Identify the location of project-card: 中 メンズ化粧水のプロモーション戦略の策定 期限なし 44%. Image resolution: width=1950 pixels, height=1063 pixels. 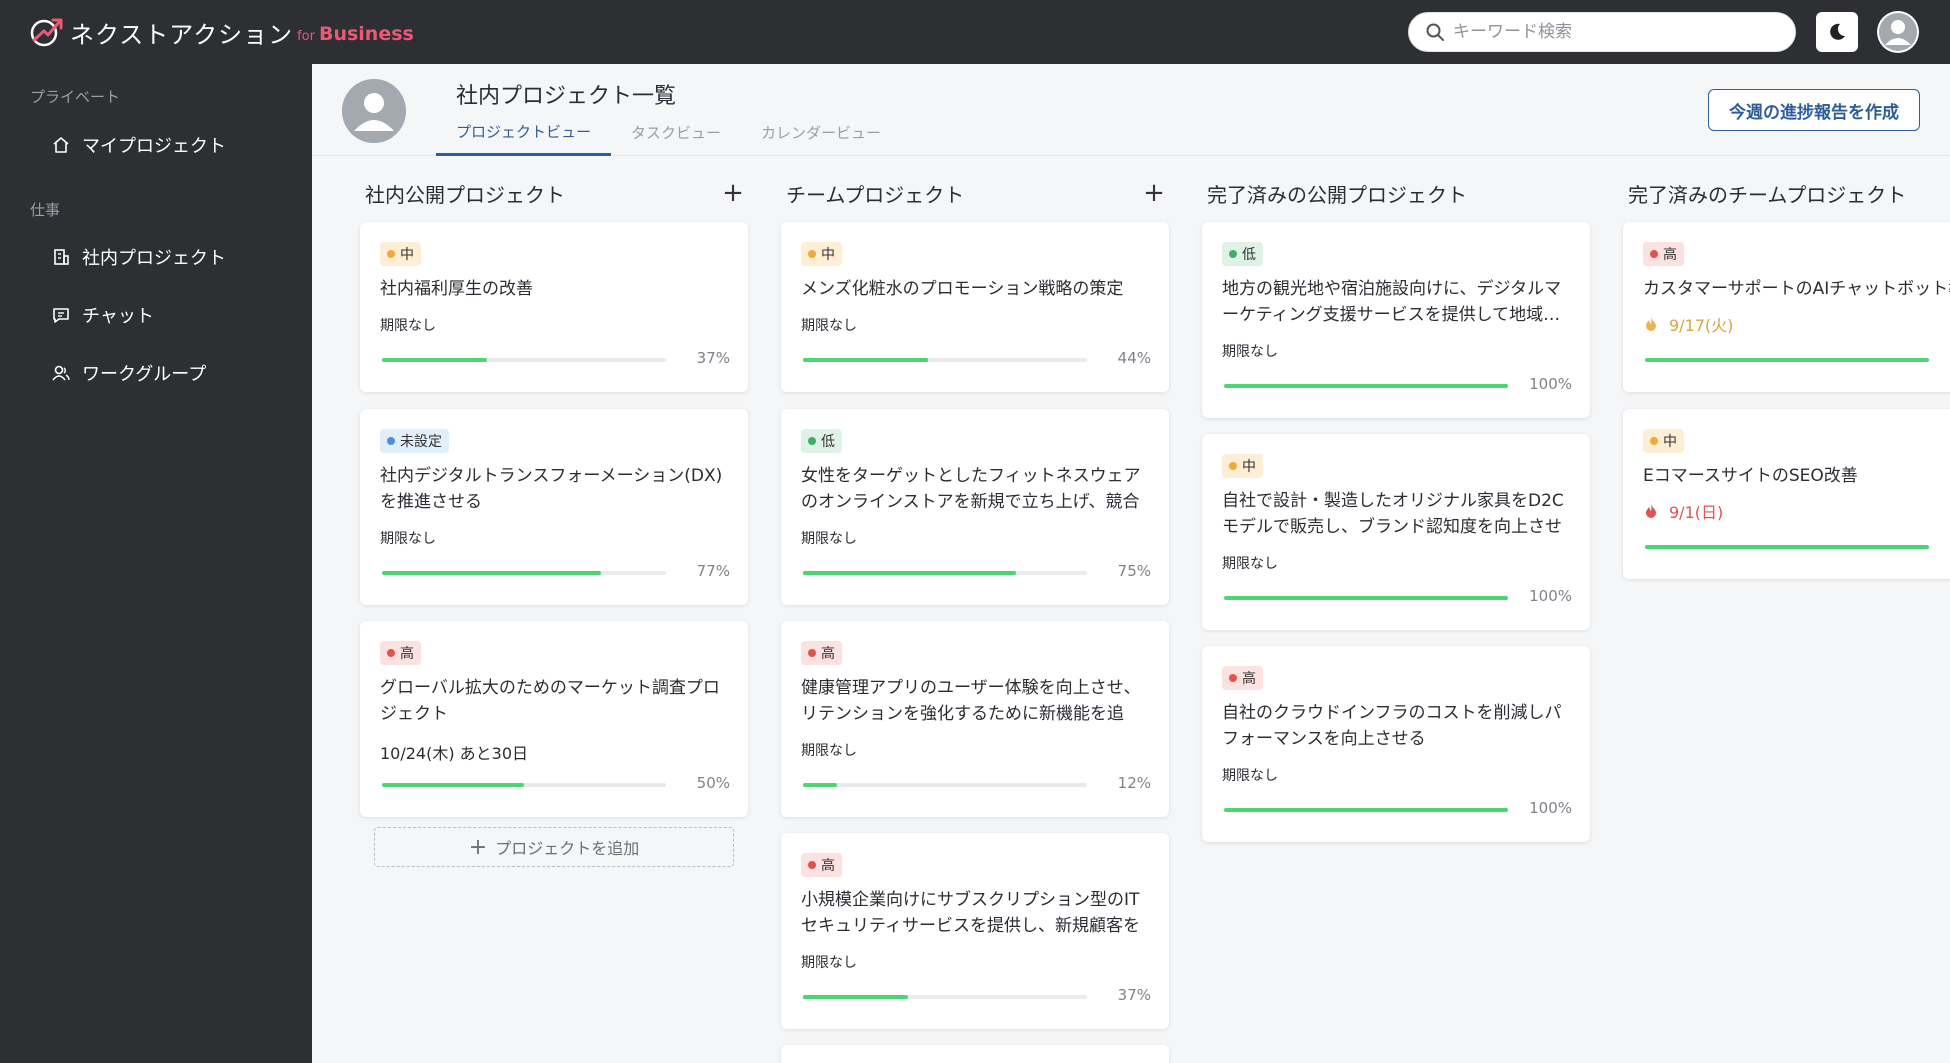
(975, 307).